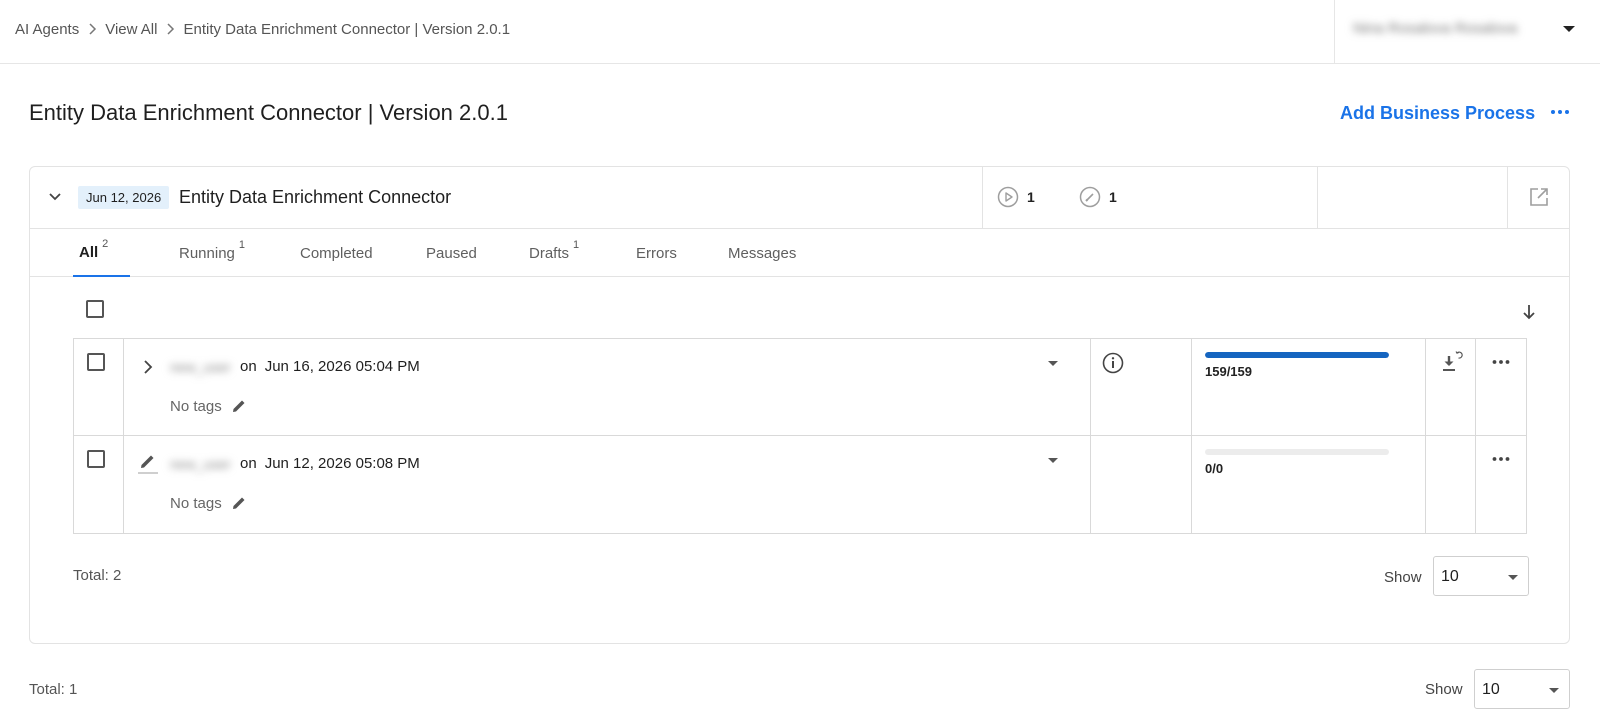  Describe the element at coordinates (1481, 576) in the screenshot. I see `inner-page-size-select: 10` at that location.